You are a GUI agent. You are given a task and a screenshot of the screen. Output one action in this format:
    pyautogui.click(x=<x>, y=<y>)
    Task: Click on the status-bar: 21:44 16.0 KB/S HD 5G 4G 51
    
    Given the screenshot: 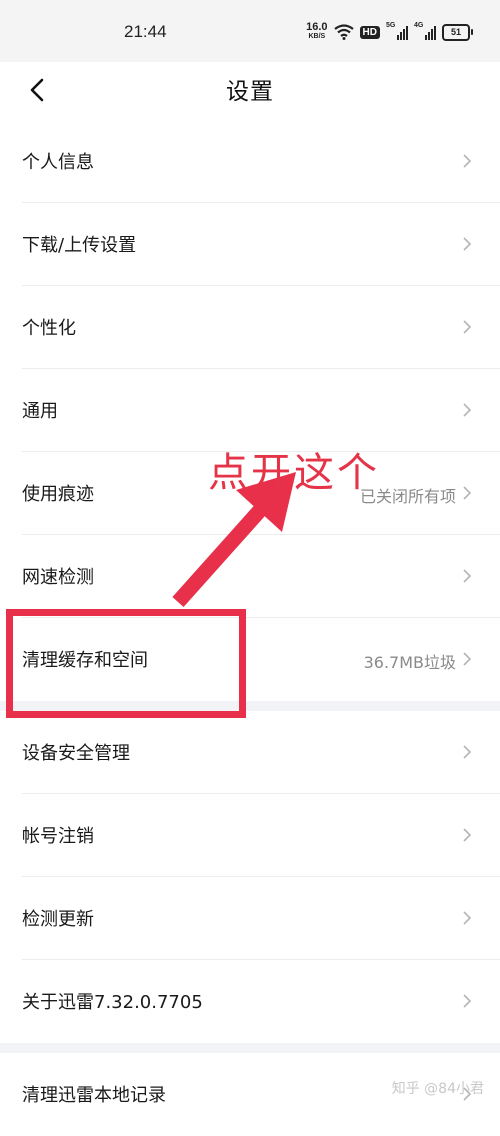 What is the action you would take?
    pyautogui.click(x=250, y=31)
    